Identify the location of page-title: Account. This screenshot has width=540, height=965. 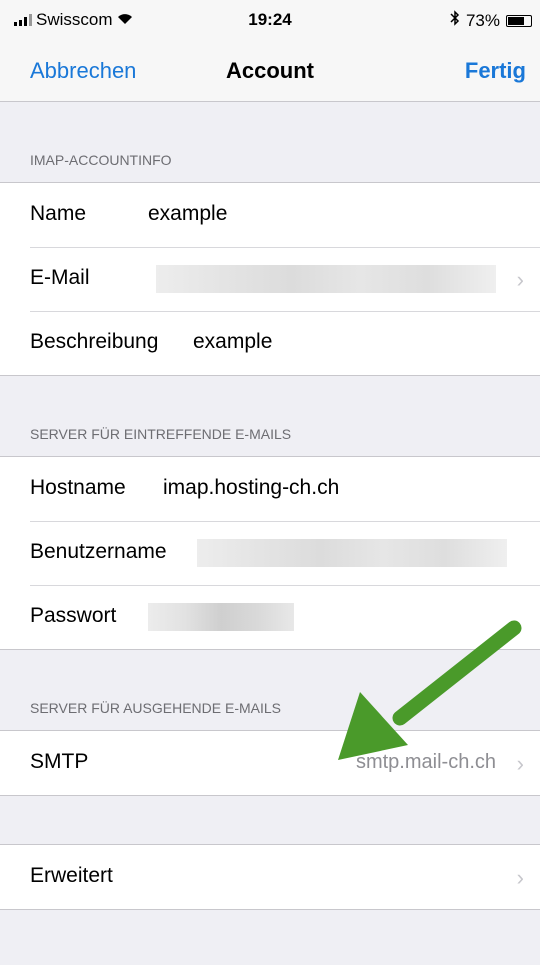
(270, 70).